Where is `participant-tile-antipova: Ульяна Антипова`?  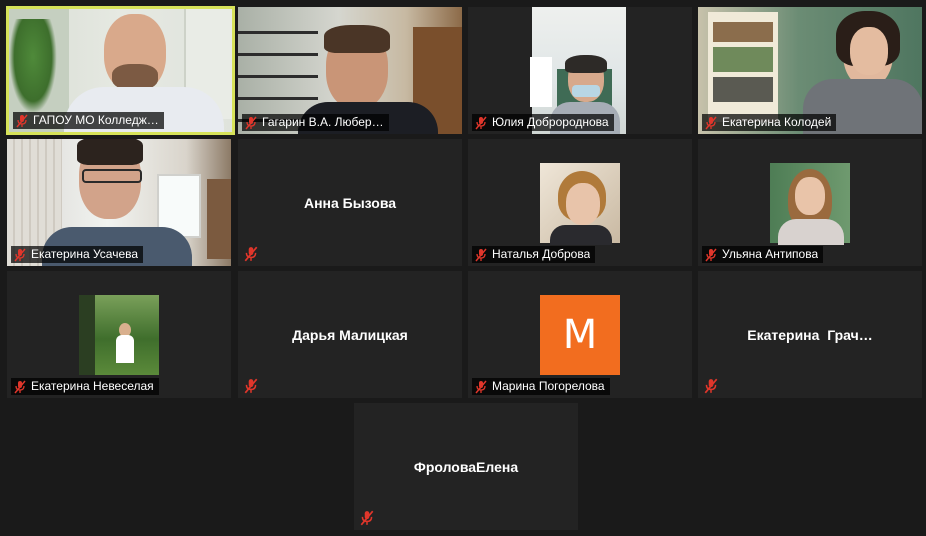 participant-tile-antipova: Ульяна Антипова is located at coordinates (810, 202).